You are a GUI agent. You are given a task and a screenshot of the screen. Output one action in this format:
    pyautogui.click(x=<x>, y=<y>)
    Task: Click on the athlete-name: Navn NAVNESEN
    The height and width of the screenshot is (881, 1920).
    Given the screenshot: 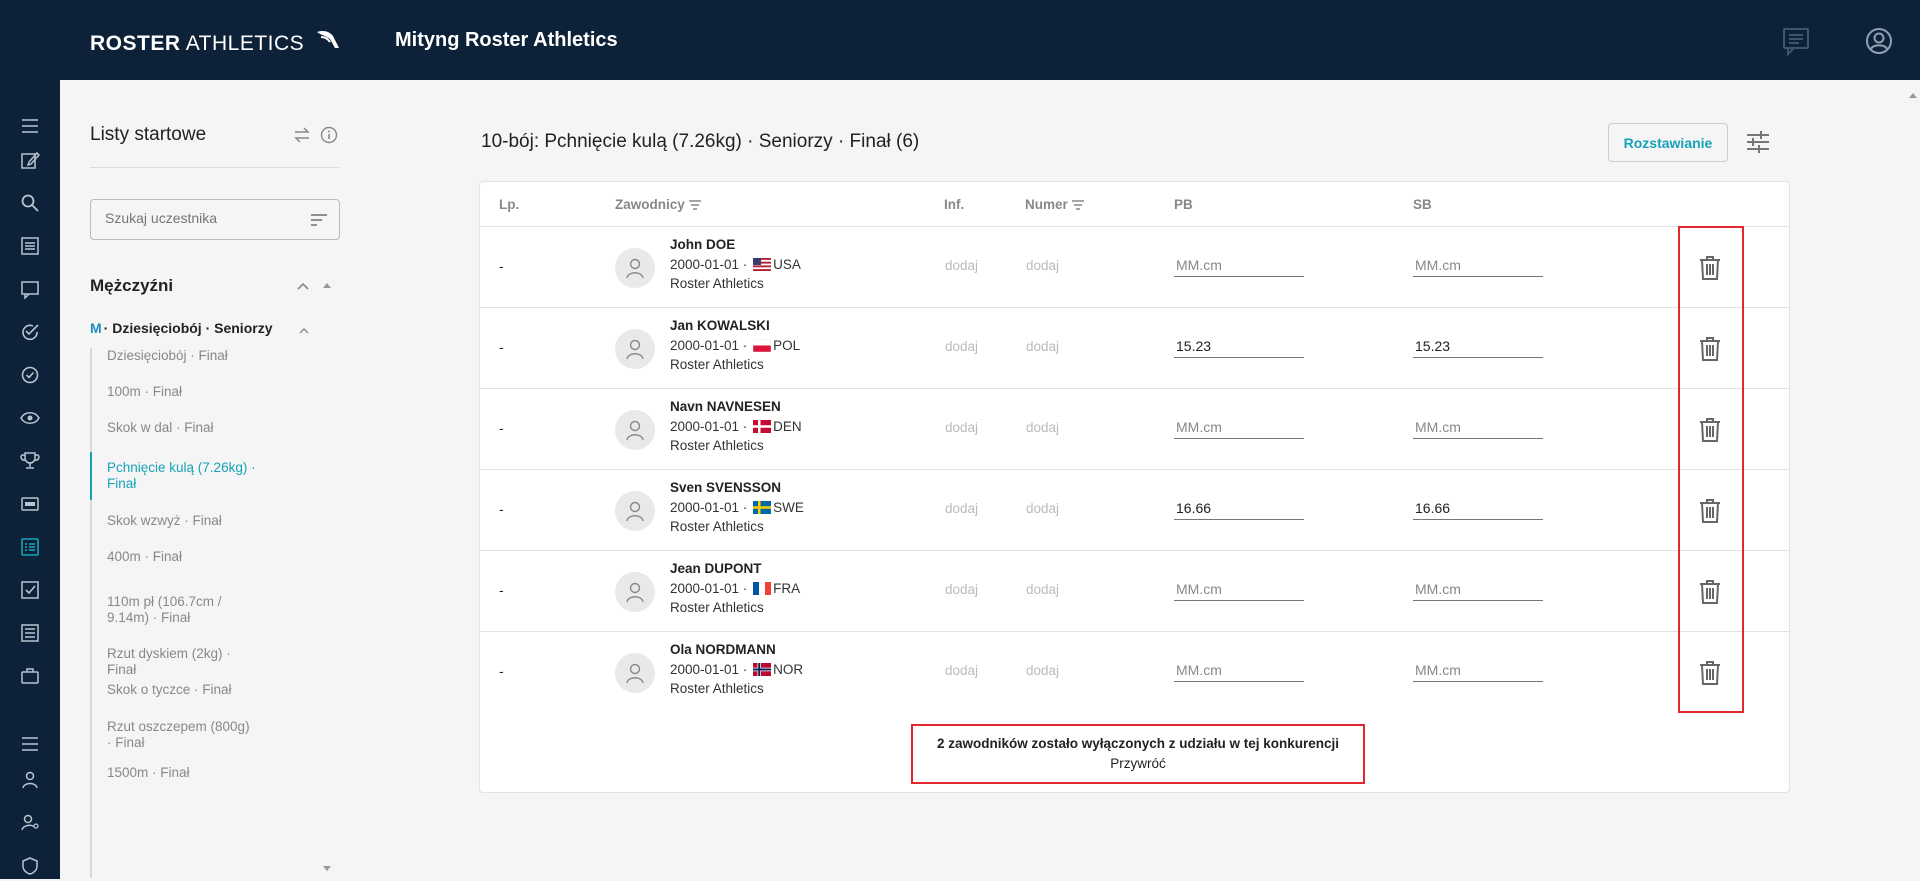 What is the action you would take?
    pyautogui.click(x=725, y=406)
    